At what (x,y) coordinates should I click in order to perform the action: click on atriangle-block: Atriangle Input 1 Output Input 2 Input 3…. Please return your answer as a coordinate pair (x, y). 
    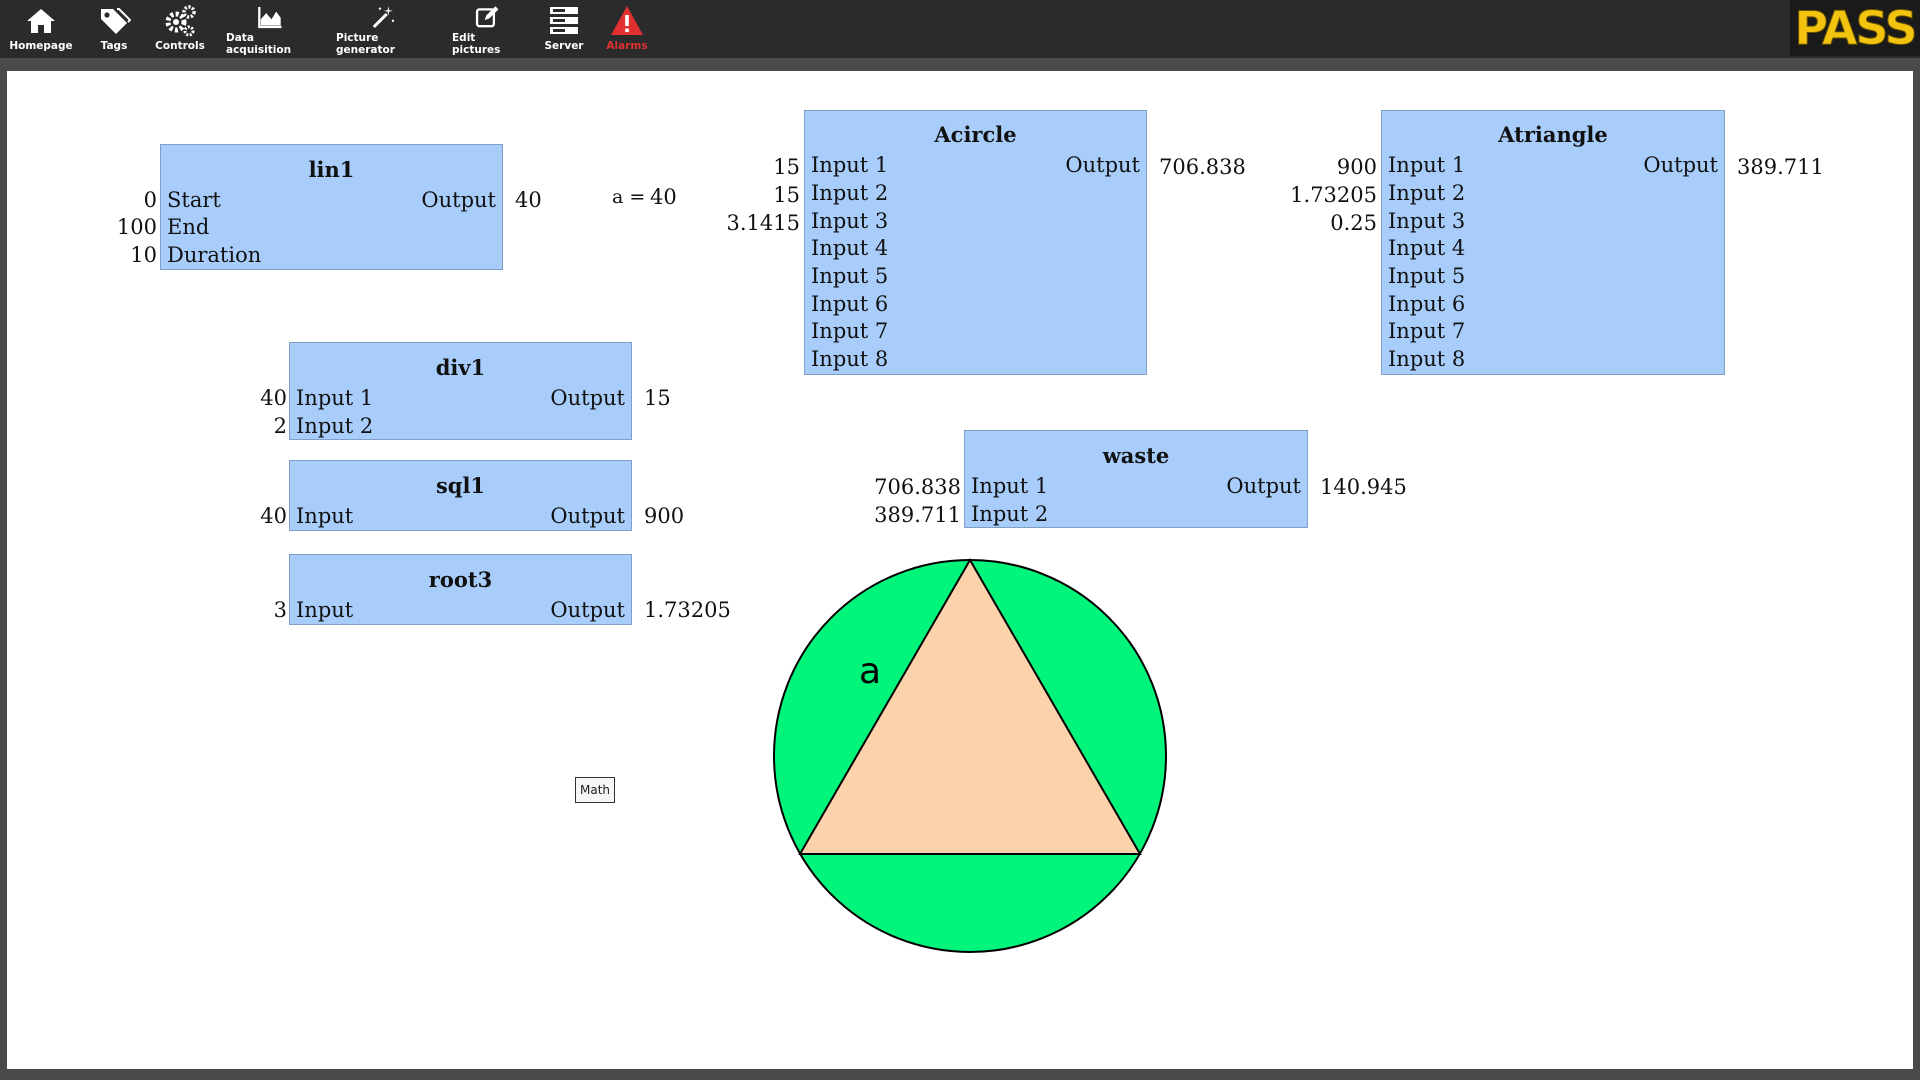
    Looking at the image, I should click on (1553, 242).